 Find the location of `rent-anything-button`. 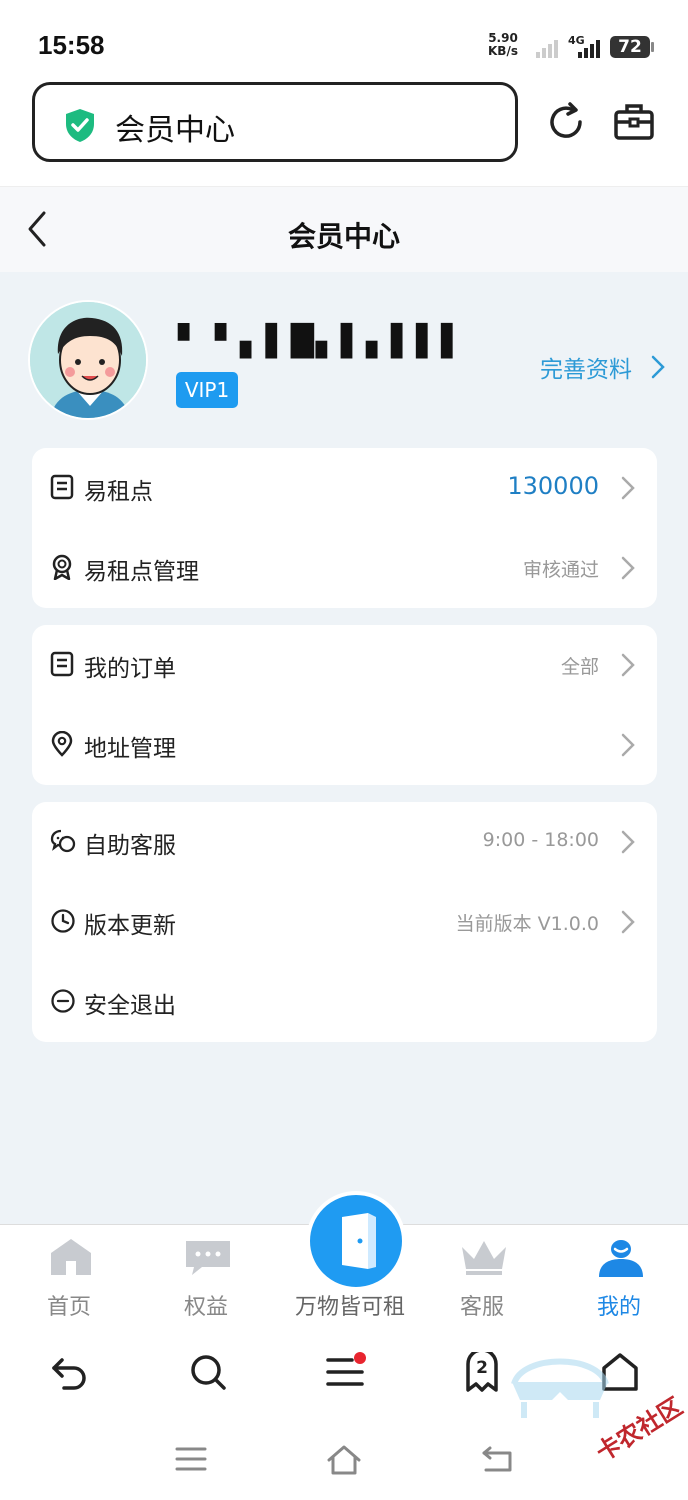

rent-anything-button is located at coordinates (356, 1241).